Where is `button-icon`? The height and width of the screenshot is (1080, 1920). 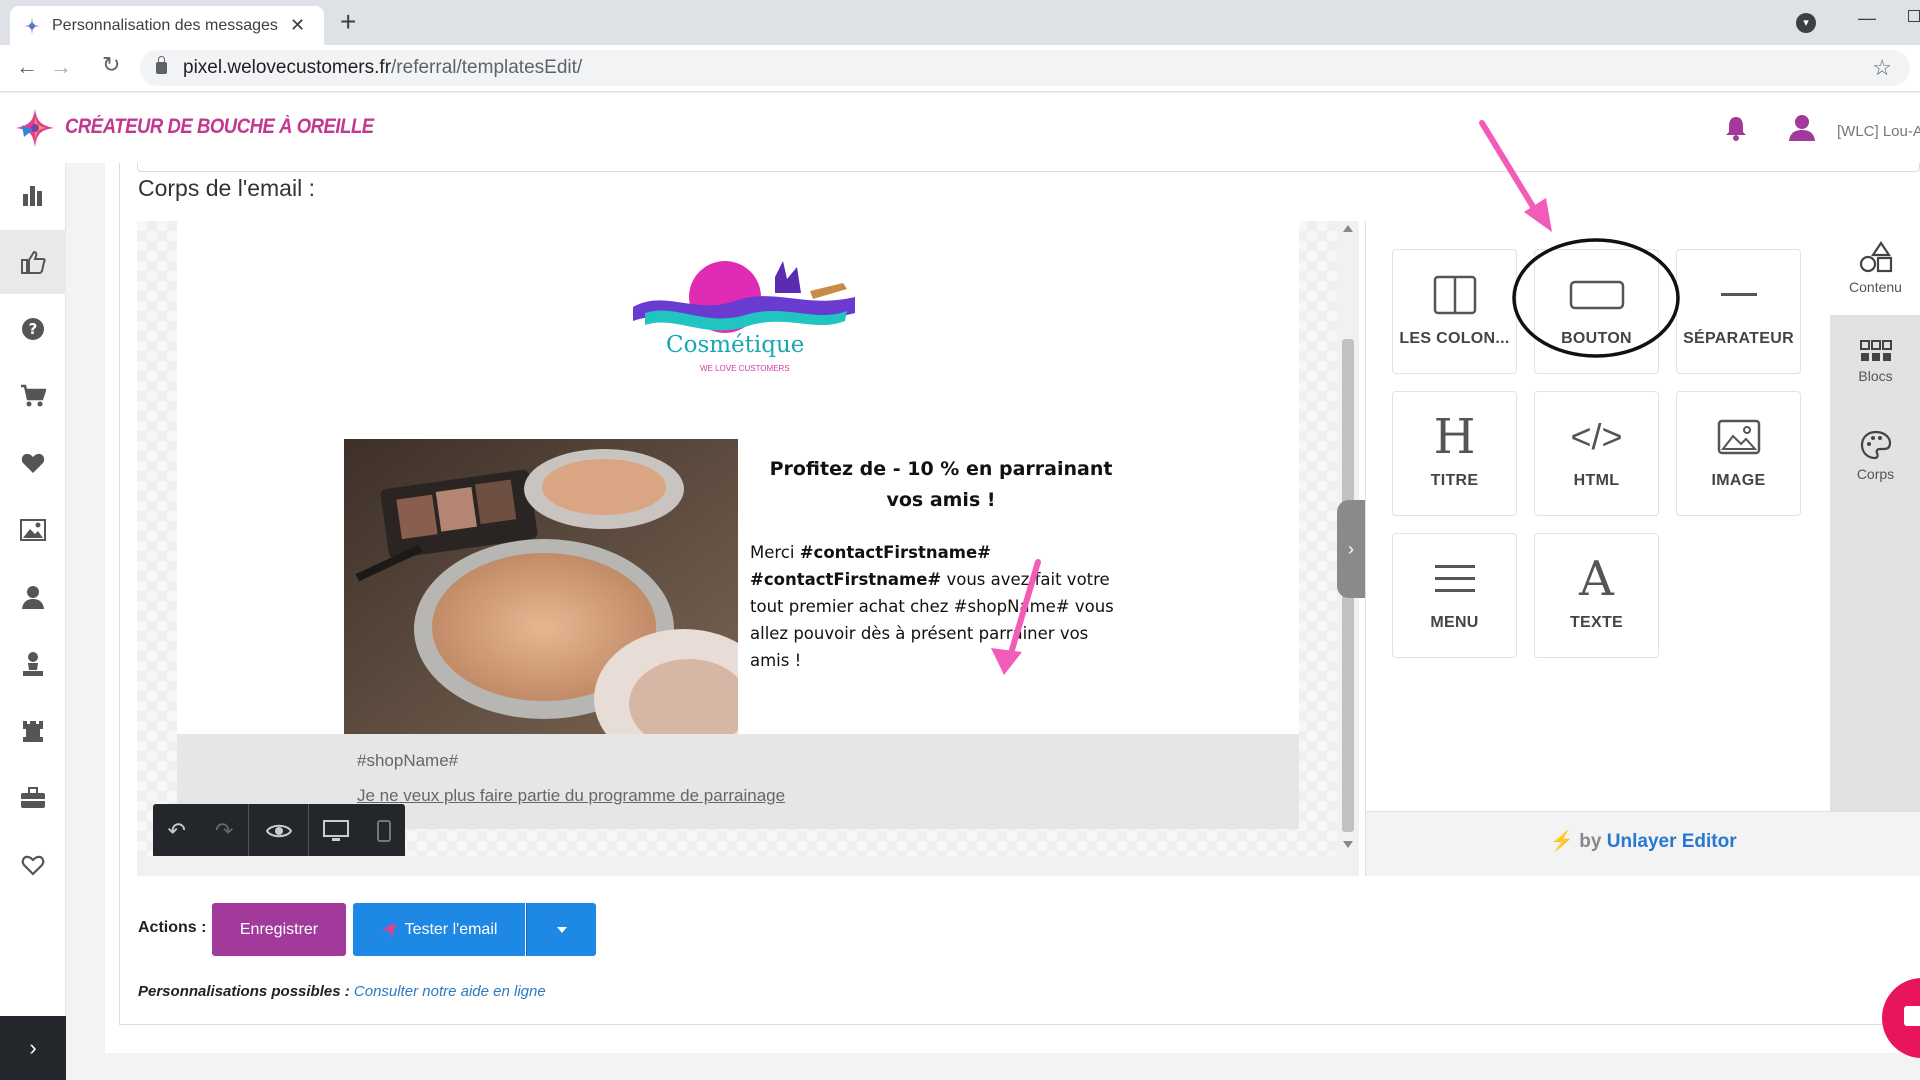 button-icon is located at coordinates (1596, 295).